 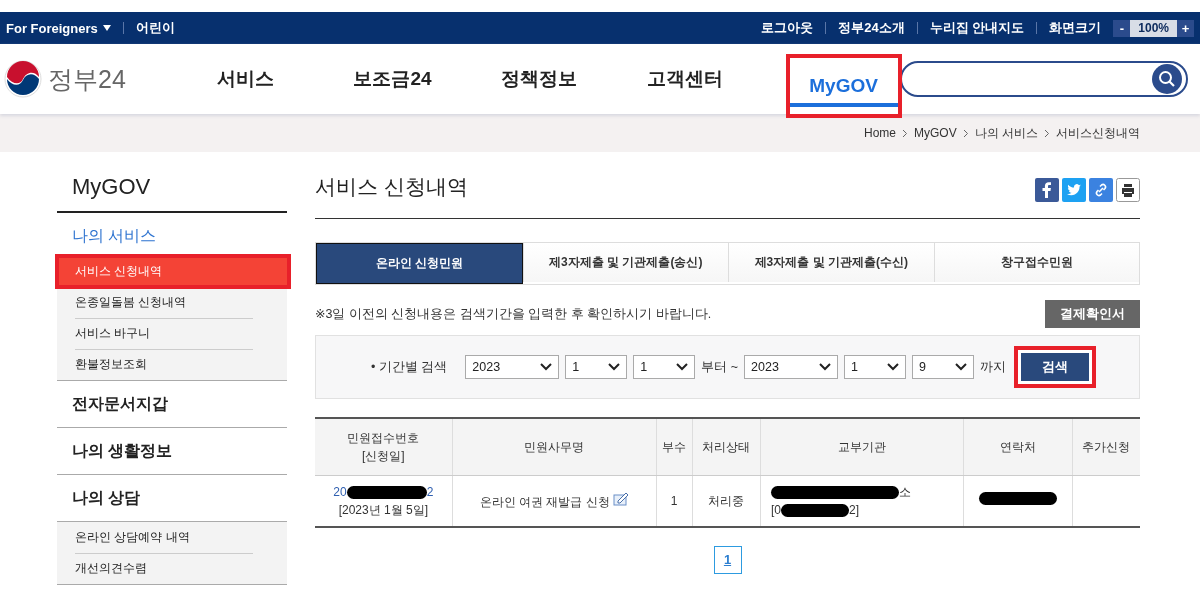 I want to click on breadcrumb-link: Home, so click(x=879, y=133).